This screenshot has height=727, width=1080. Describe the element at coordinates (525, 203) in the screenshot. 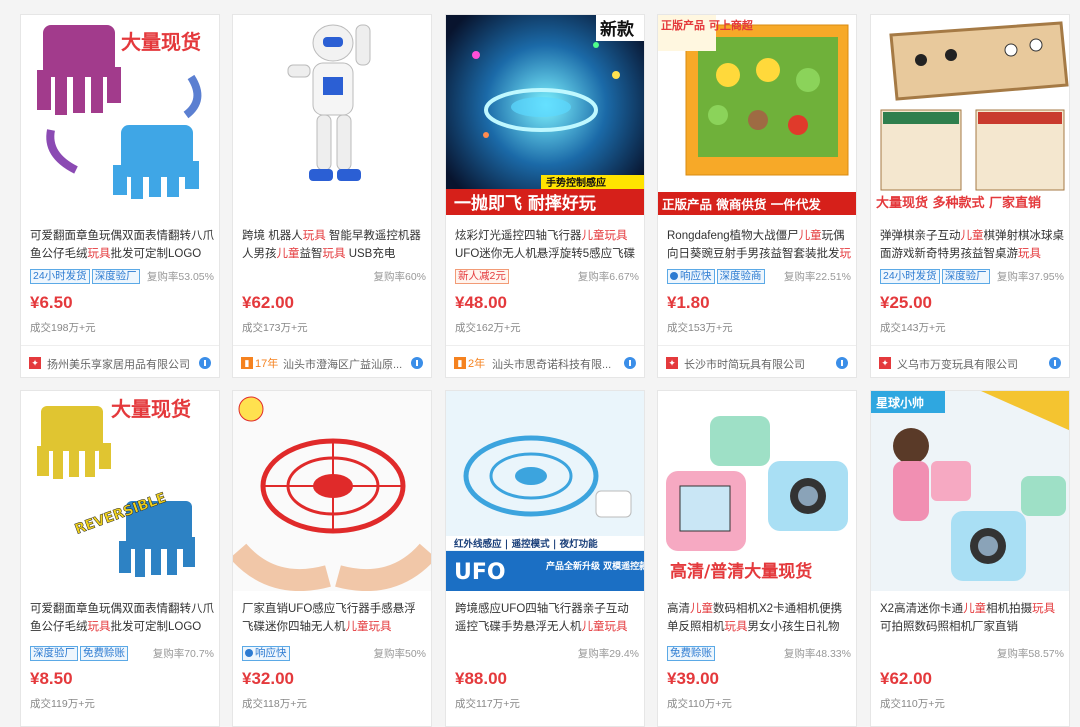

I see `image-banner-text: 一抛即飞 耐摔好玩` at that location.